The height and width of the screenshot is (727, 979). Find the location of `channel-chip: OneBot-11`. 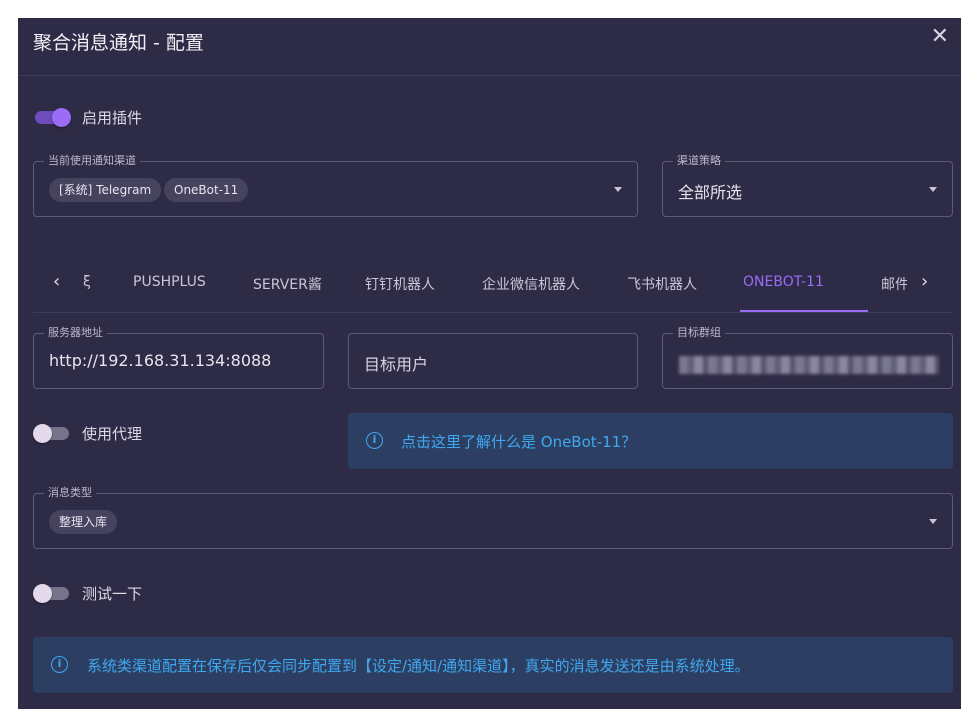

channel-chip: OneBot-11 is located at coordinates (206, 190).